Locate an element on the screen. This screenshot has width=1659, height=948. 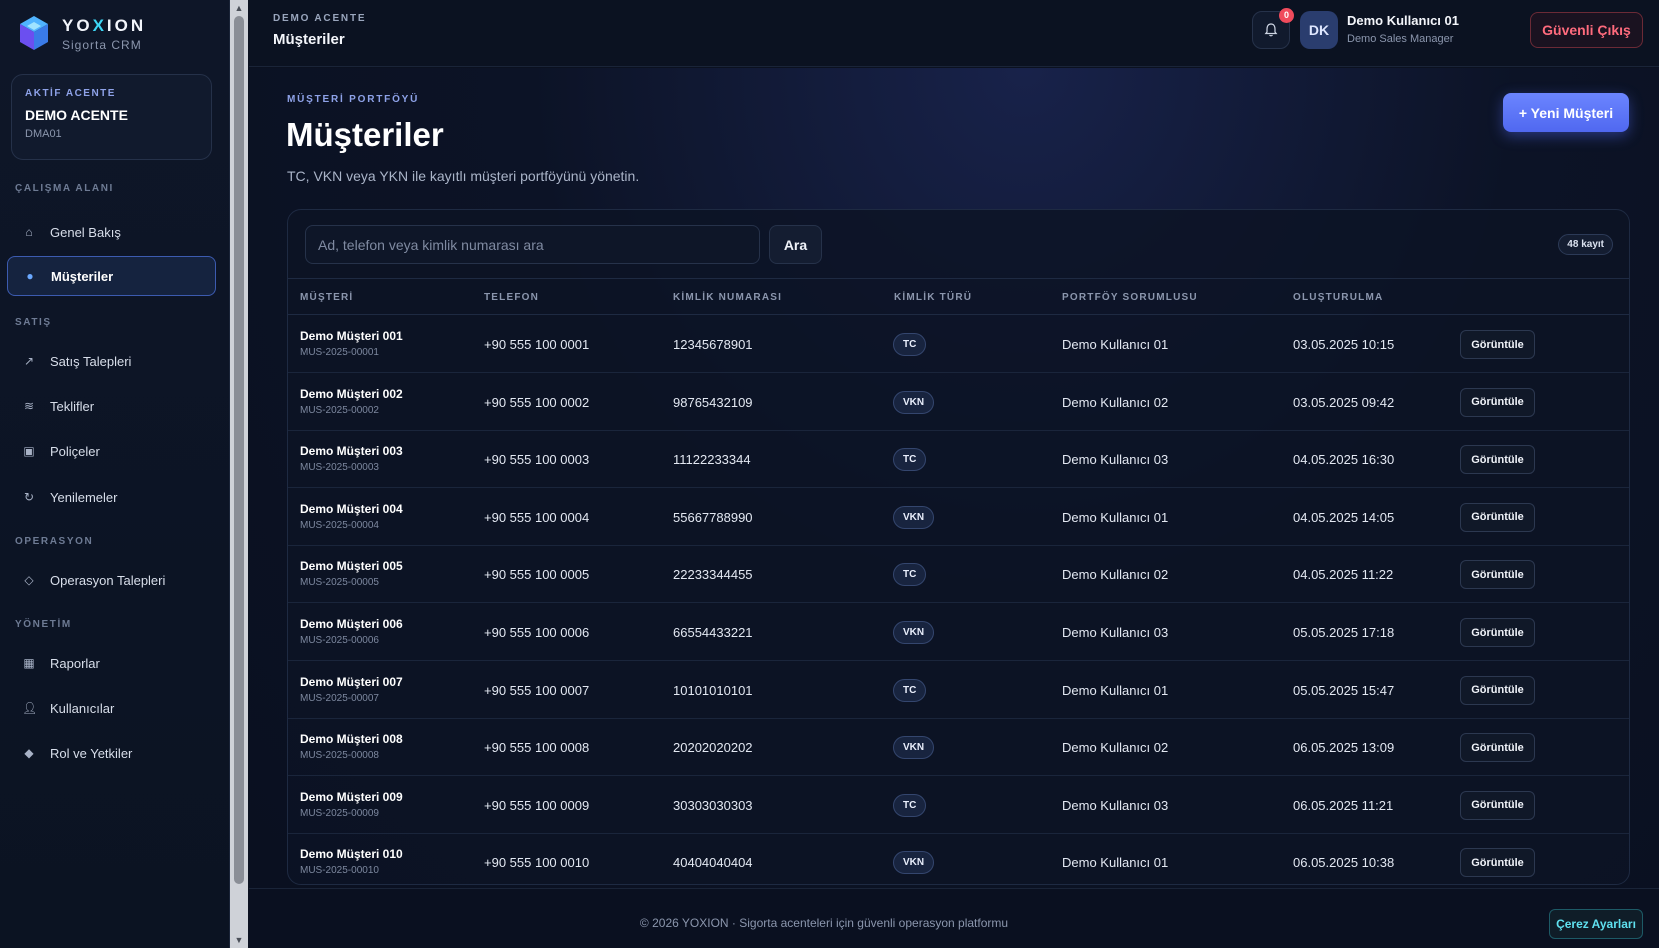
sidebar-item-roles: ◆ Rol ve Yetkiler is located at coordinates (111, 753).